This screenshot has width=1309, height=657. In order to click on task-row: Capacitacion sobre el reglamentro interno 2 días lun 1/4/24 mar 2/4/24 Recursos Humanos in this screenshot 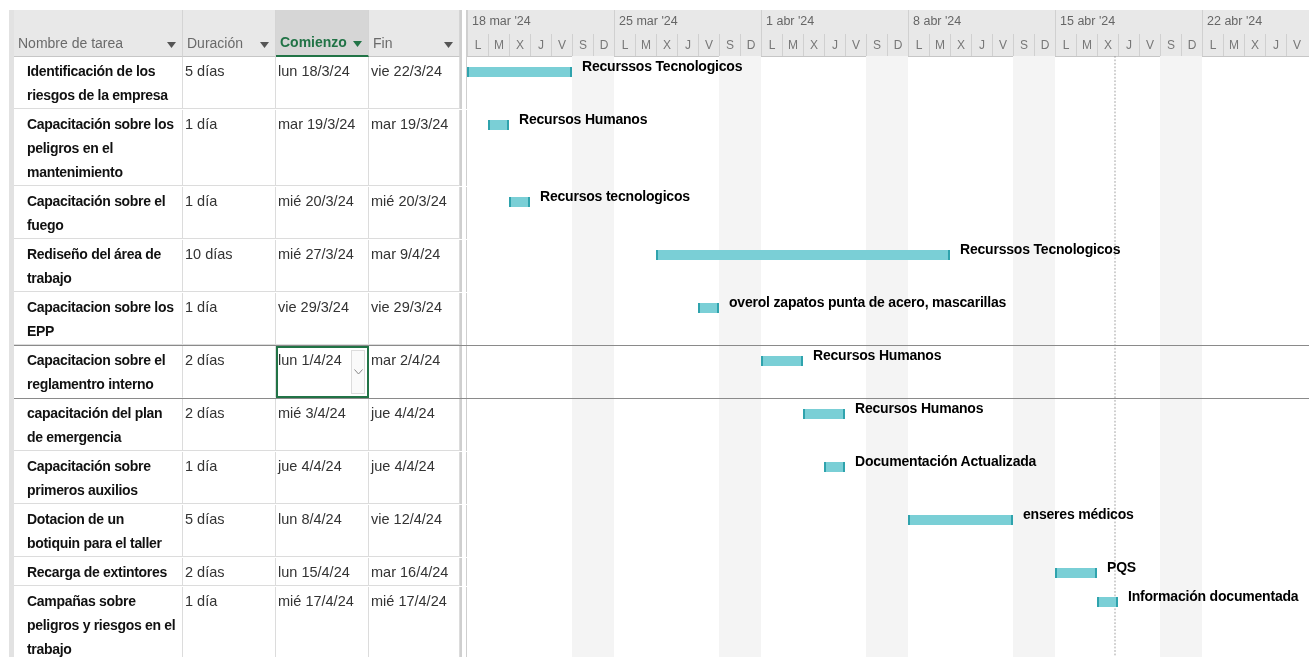, I will do `click(661, 372)`.